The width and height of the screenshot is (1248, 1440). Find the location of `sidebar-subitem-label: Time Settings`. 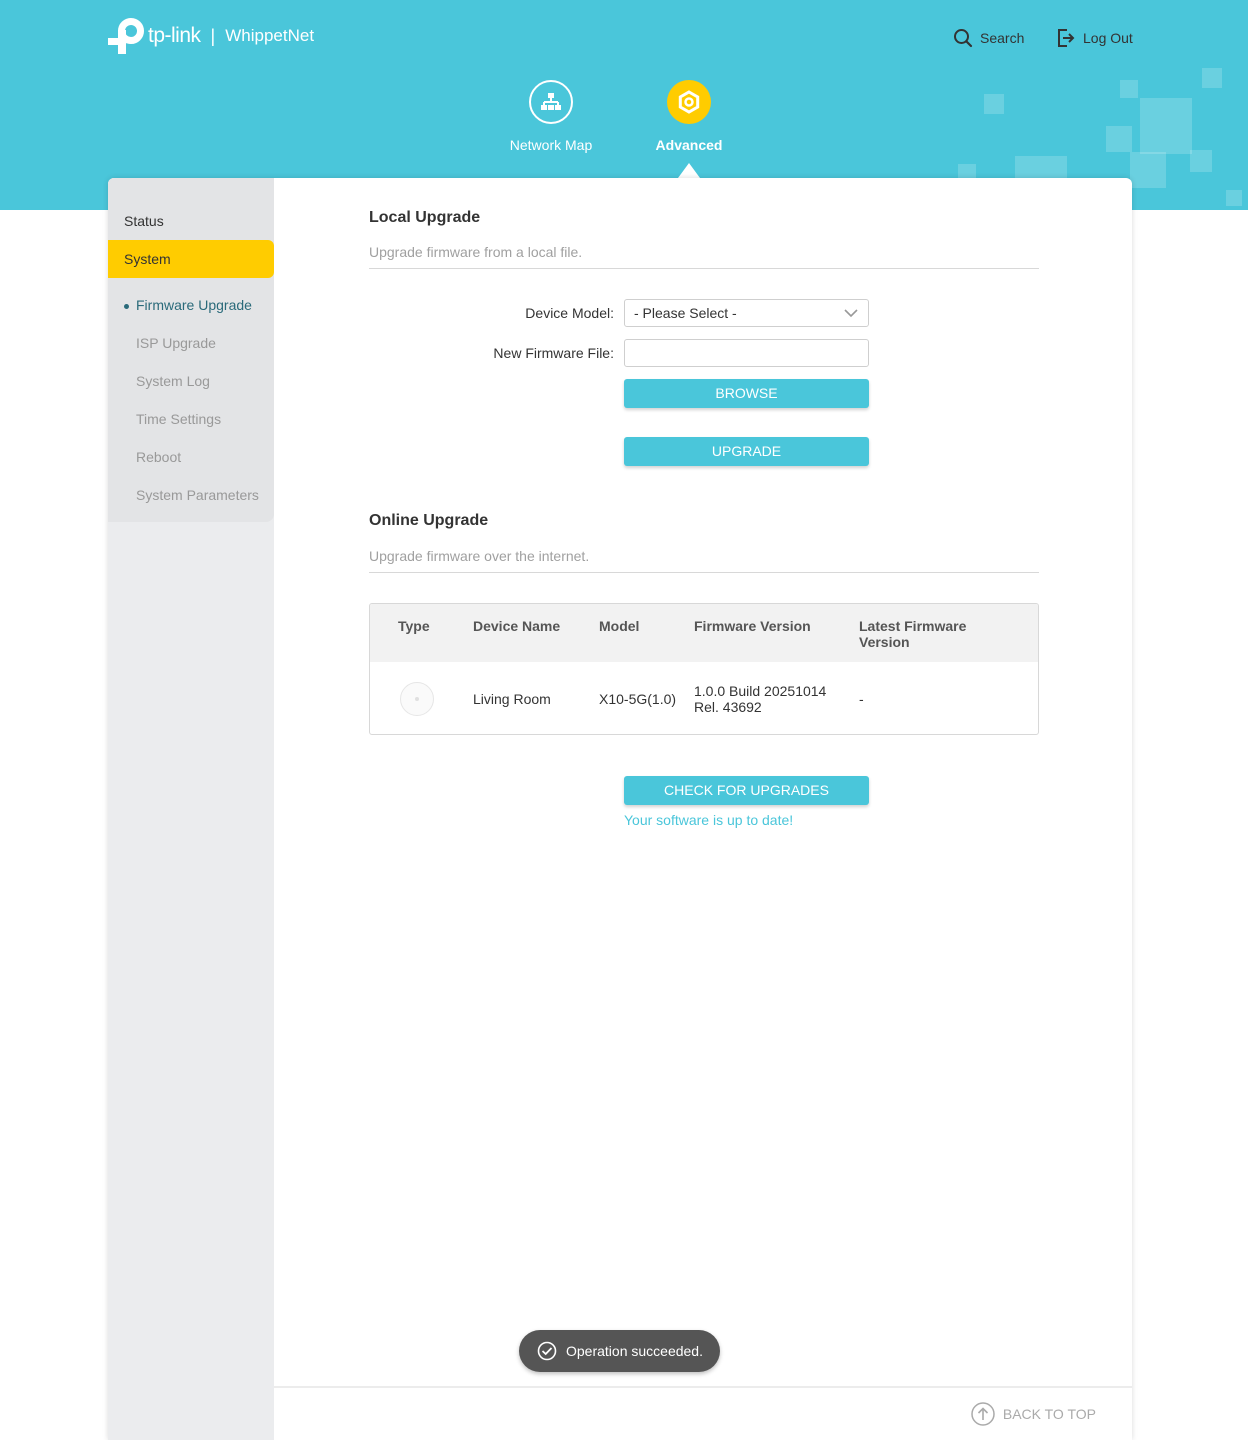

sidebar-subitem-label: Time Settings is located at coordinates (179, 419).